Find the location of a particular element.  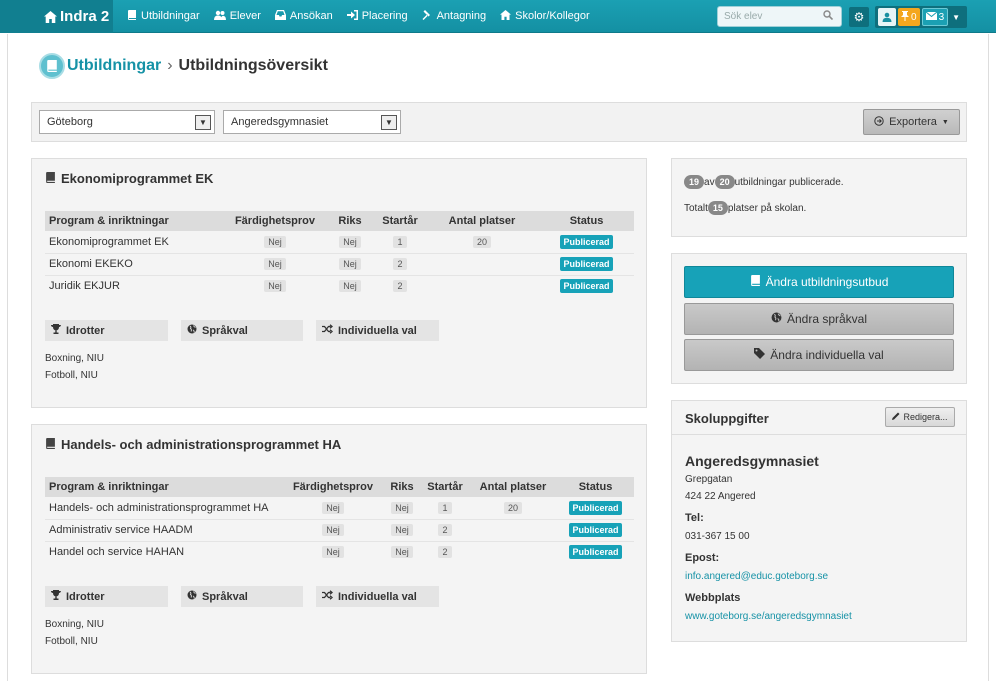

divider is located at coordinates (819, 434).